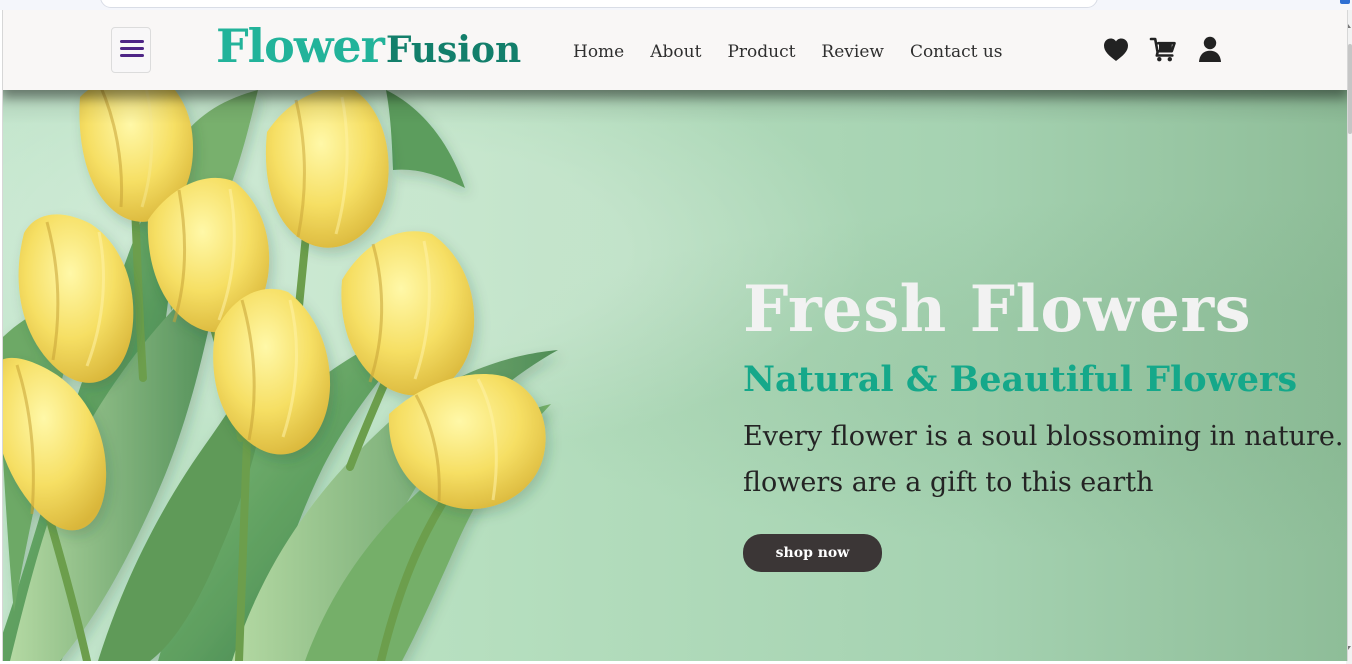 Image resolution: width=1352 pixels, height=664 pixels. I want to click on brand-primary: Flower, so click(300, 46).